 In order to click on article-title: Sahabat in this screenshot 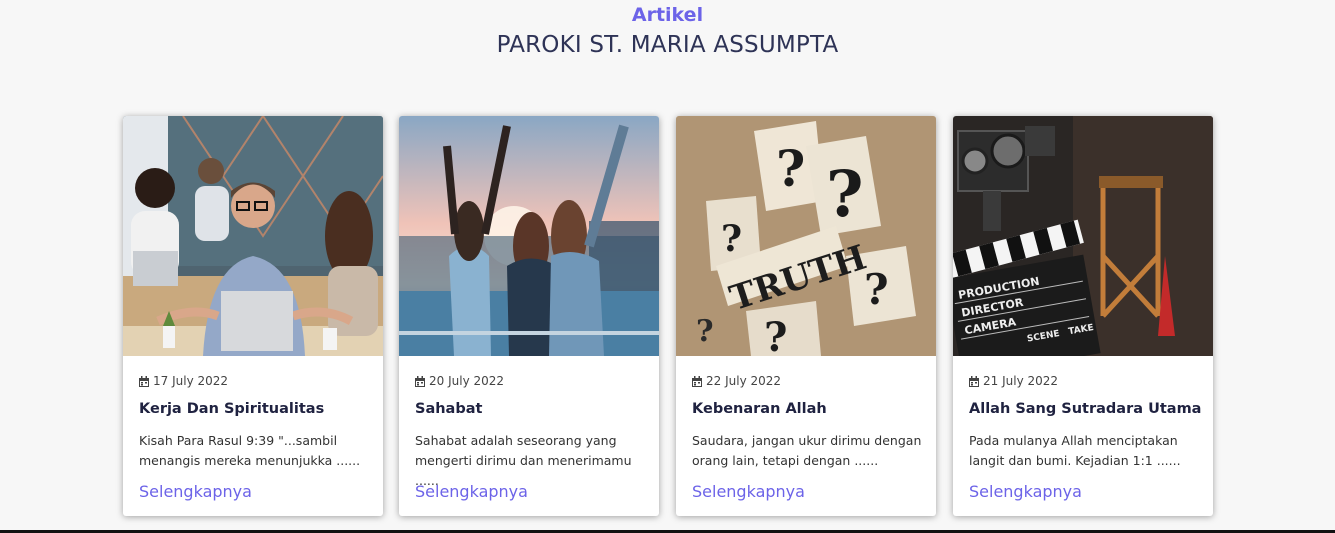, I will do `click(448, 409)`.